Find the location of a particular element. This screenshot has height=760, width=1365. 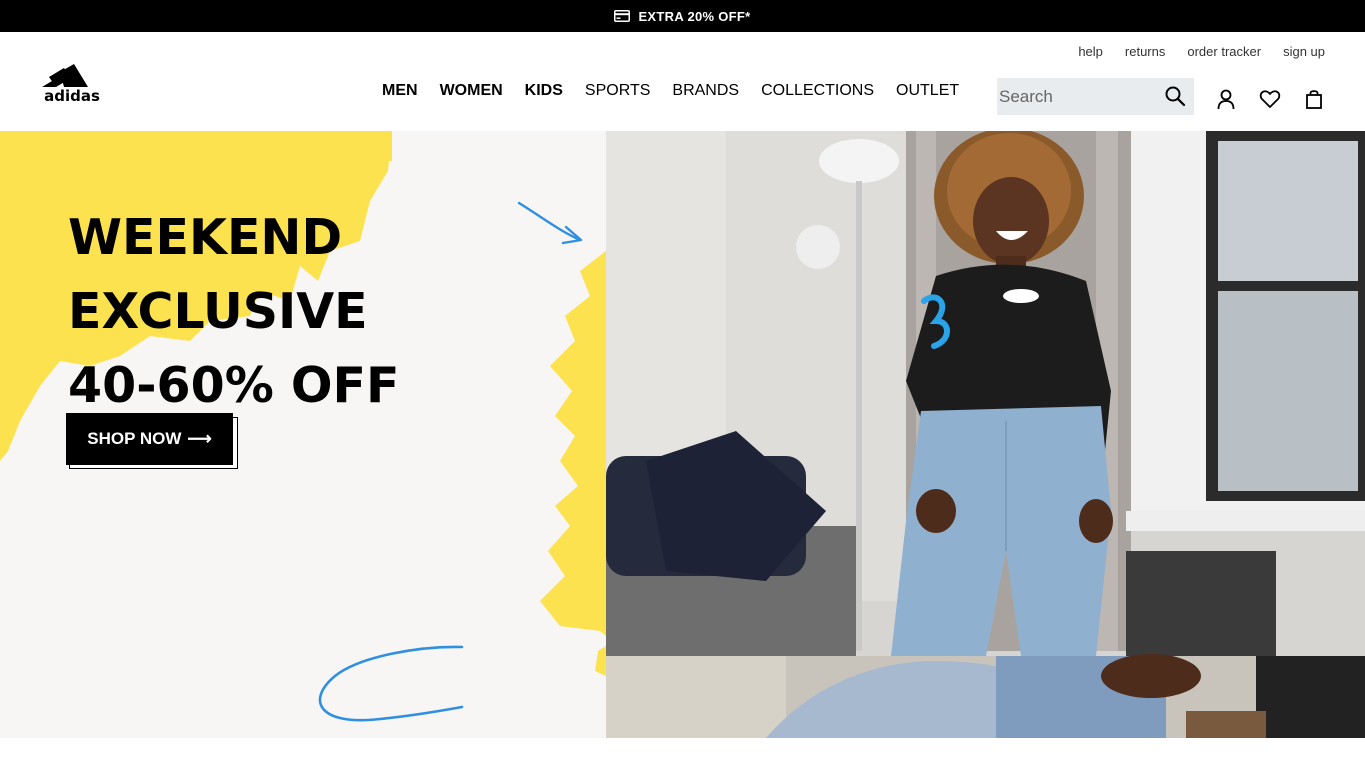

order-tracker-link: order tracker is located at coordinates (1224, 51).